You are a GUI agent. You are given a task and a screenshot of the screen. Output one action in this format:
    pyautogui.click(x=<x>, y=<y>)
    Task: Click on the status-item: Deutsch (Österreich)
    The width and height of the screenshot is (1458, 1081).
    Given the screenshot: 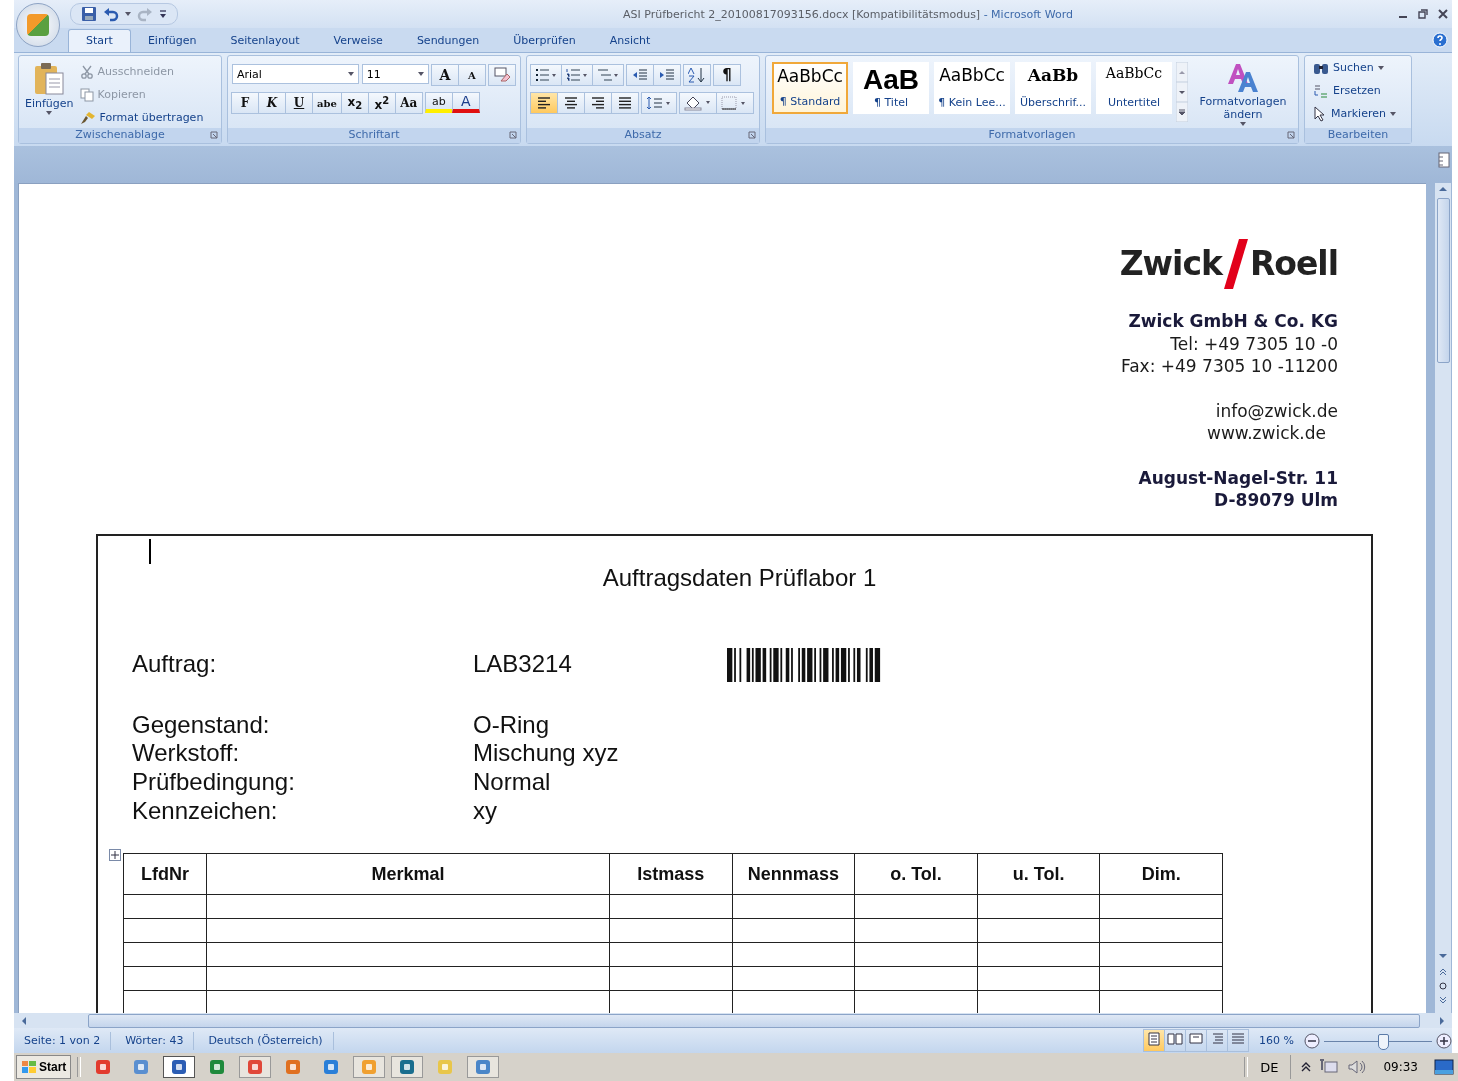 What is the action you would take?
    pyautogui.click(x=266, y=1040)
    